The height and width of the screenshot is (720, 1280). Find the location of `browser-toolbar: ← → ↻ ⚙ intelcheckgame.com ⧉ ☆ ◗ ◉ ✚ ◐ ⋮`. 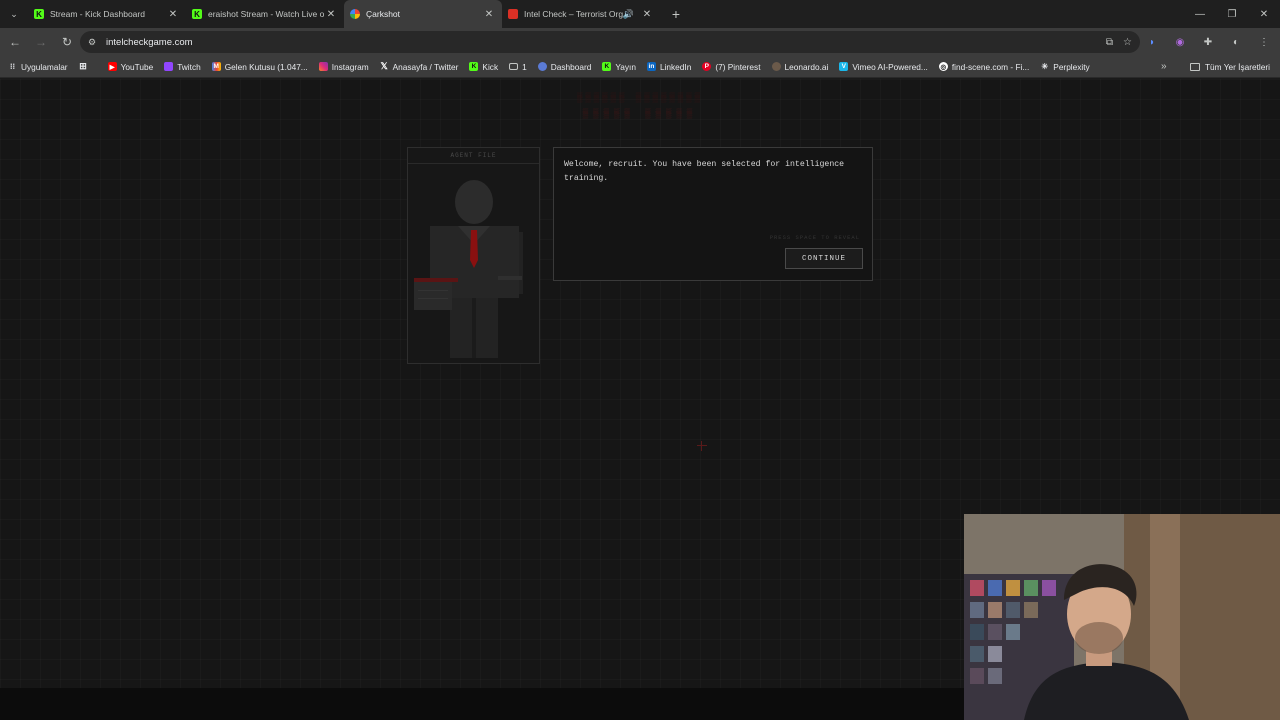

browser-toolbar: ← → ↻ ⚙ intelcheckgame.com ⧉ ☆ ◗ ◉ ✚ ◐ ⋮ is located at coordinates (640, 42).